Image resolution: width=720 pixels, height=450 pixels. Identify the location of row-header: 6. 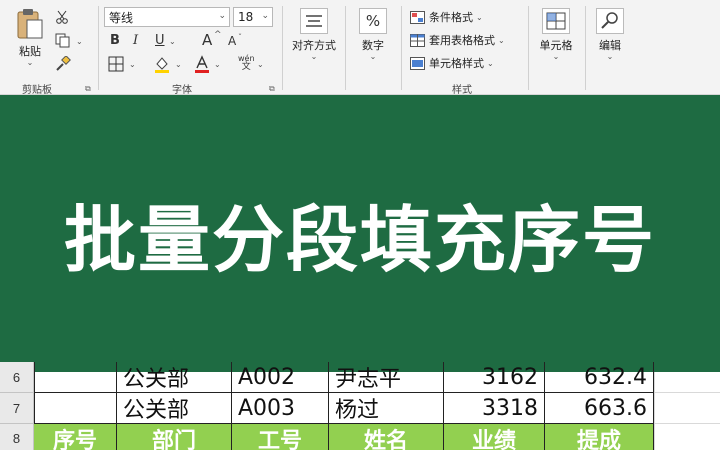
(17, 377).